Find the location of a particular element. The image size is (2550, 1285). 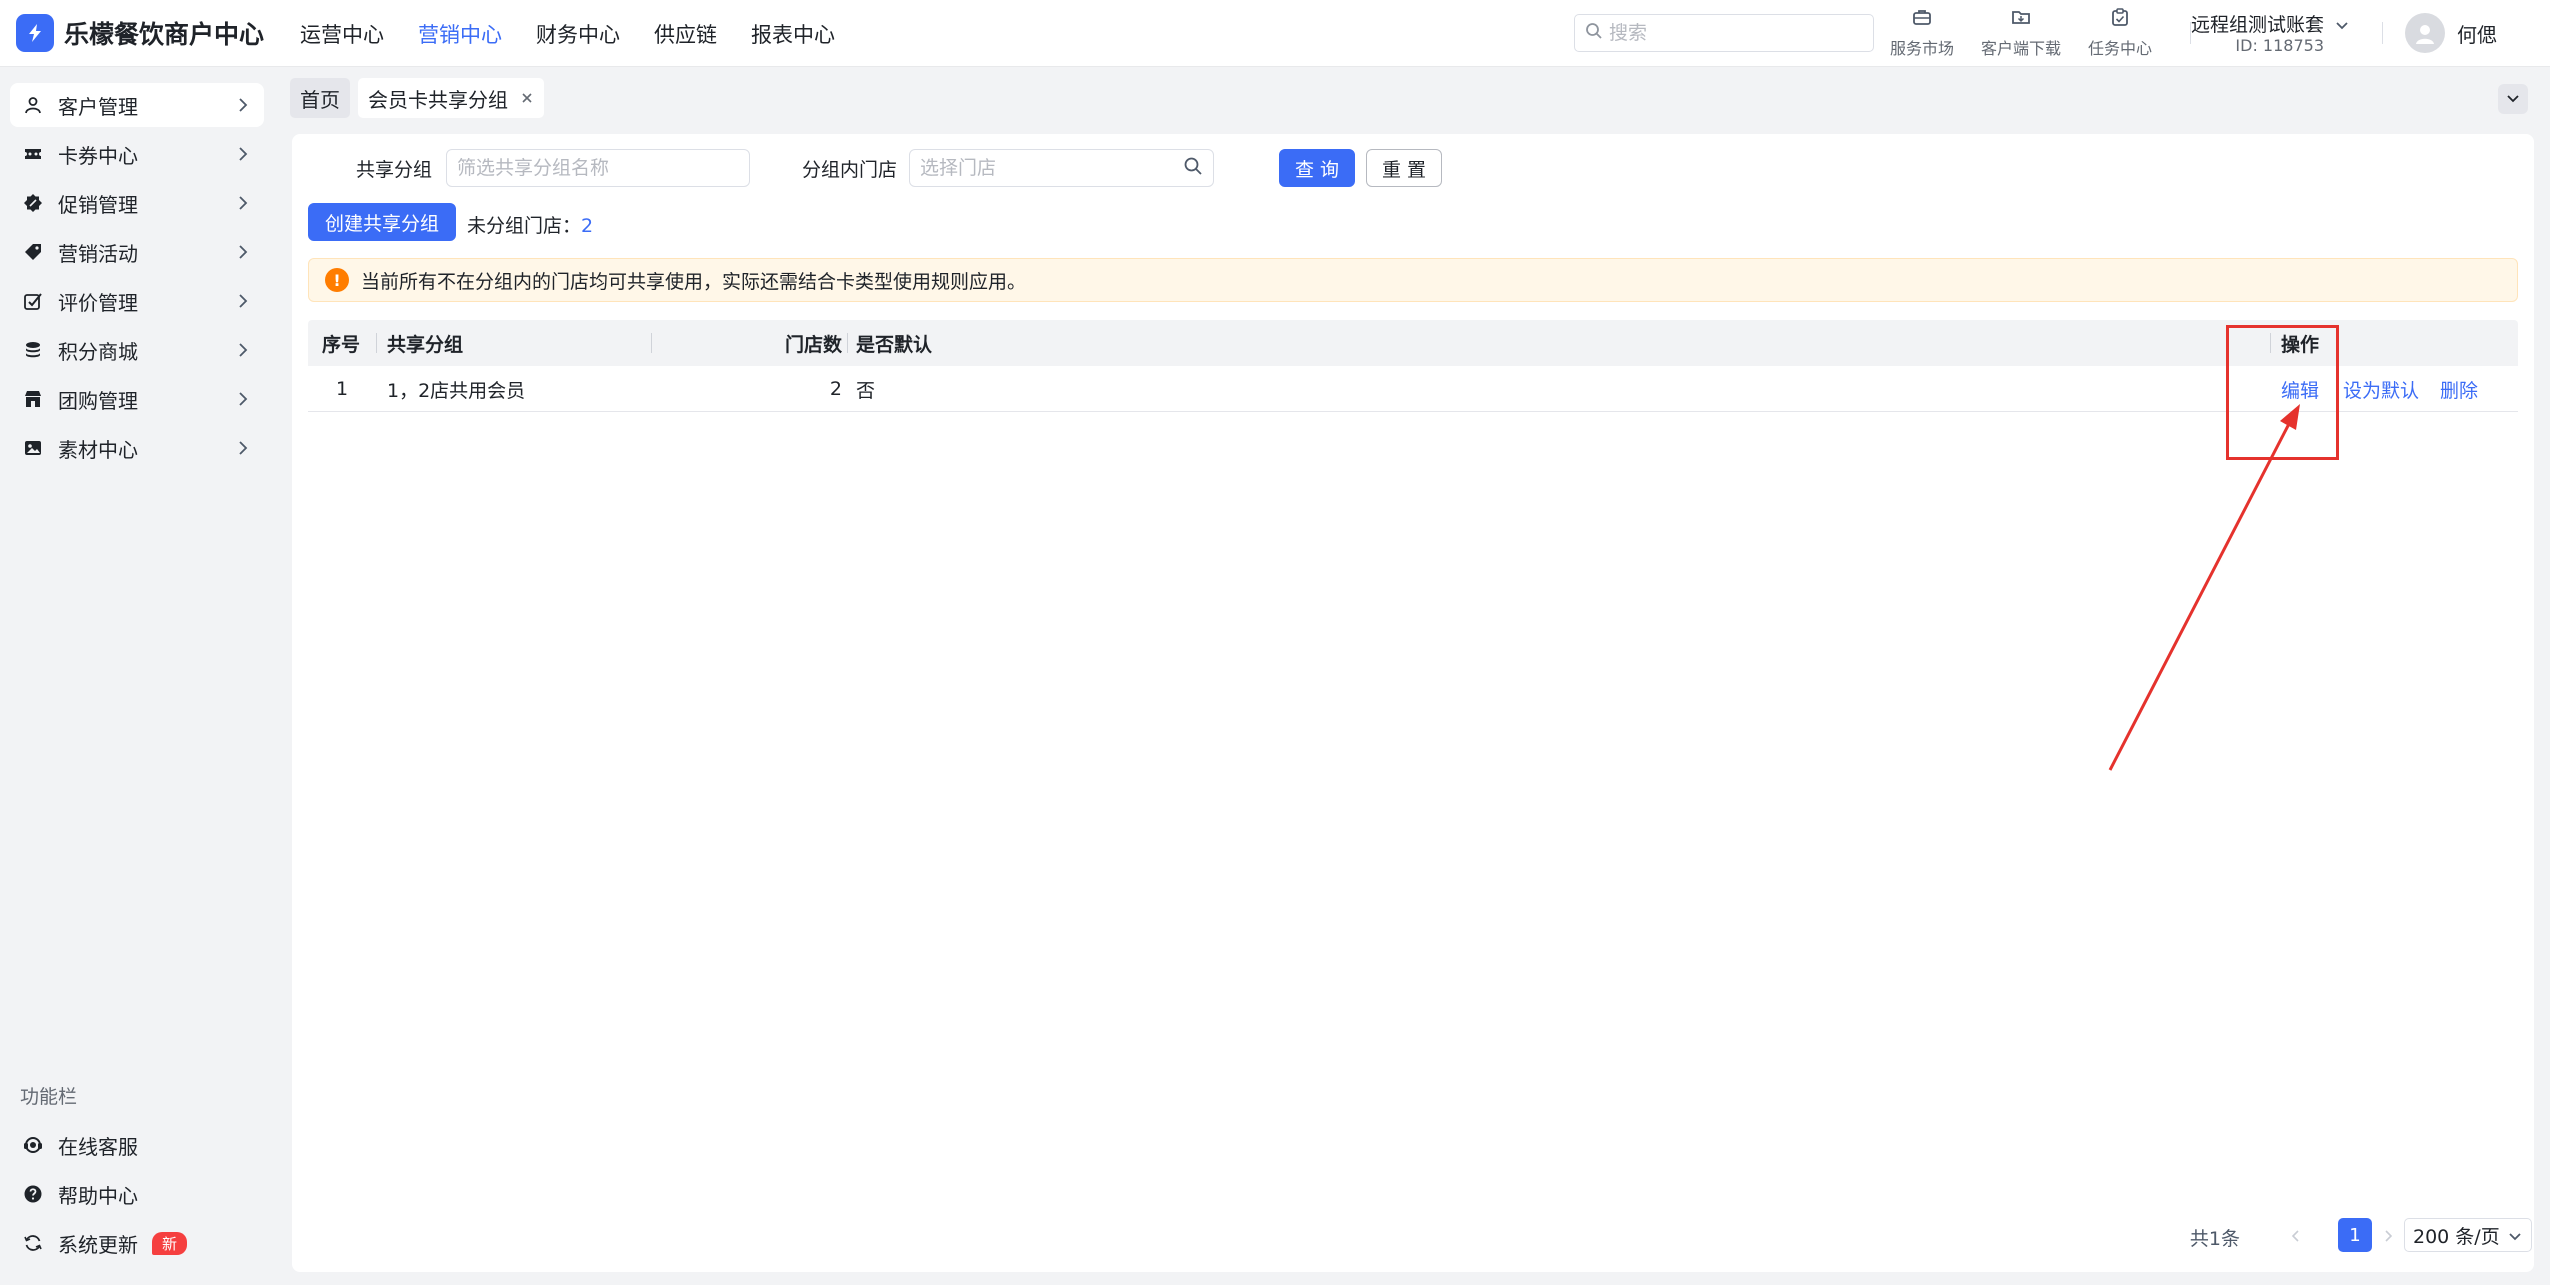

header-index: 序号 is located at coordinates (341, 344).